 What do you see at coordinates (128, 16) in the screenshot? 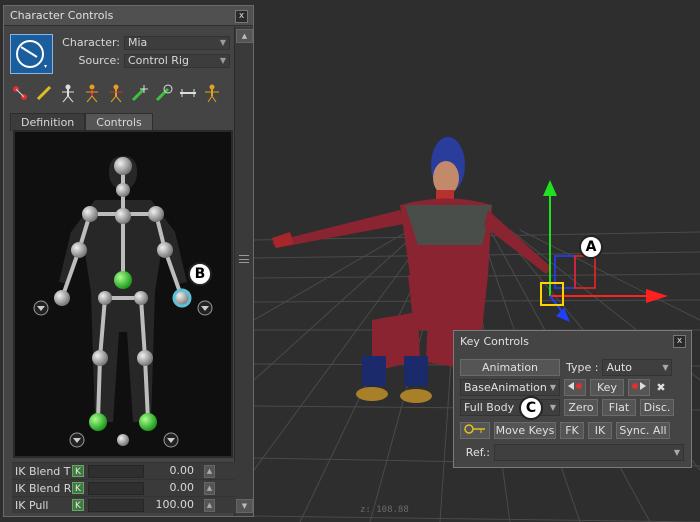
I see `character-controls-titlebar: Character Controls` at bounding box center [128, 16].